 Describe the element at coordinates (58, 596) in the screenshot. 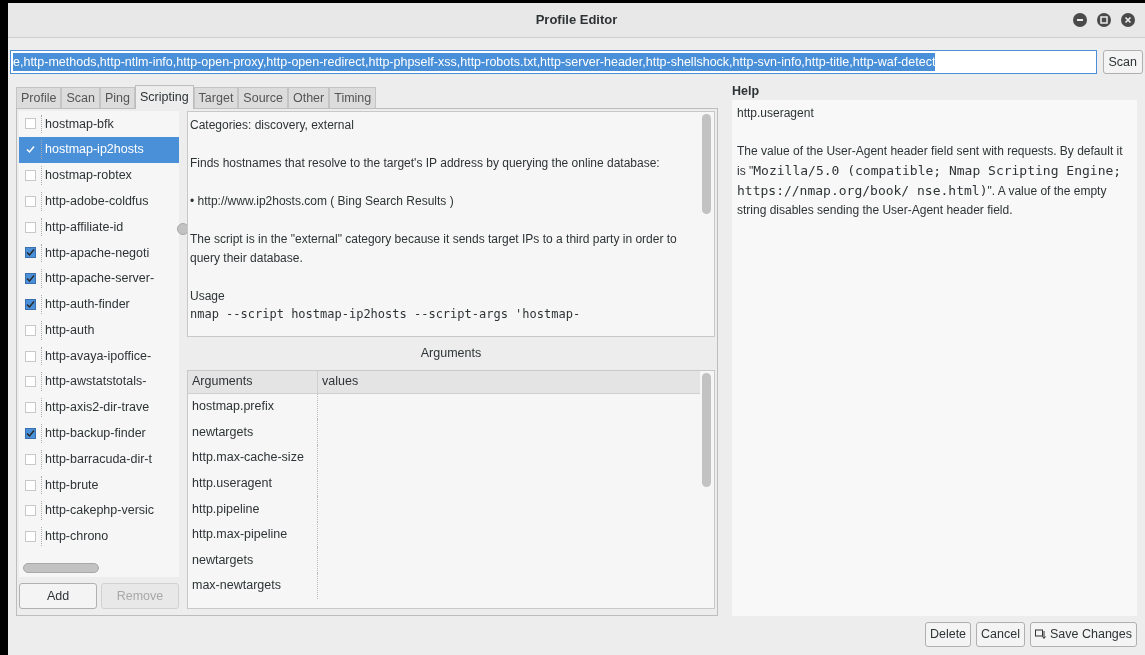

I see `add-button: Add` at that location.